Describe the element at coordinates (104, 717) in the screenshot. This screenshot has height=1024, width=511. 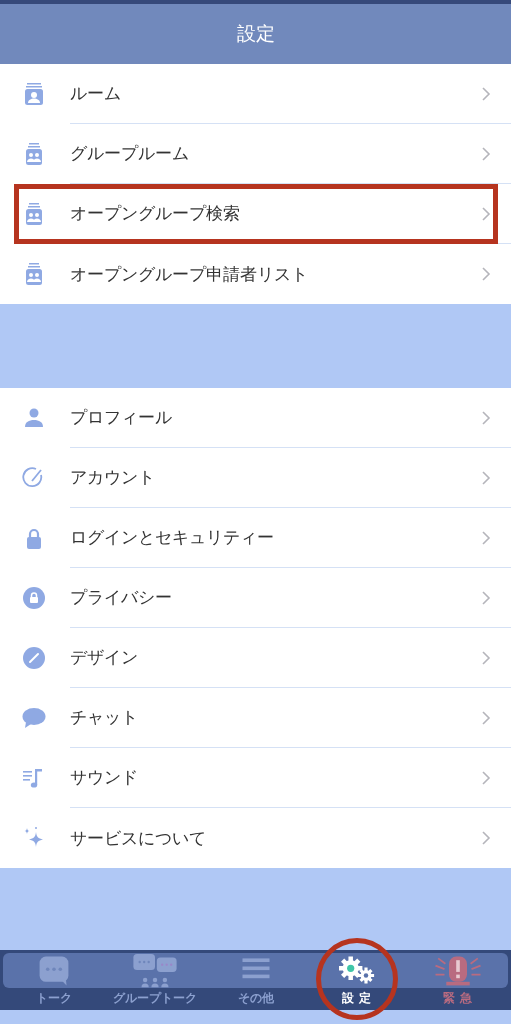
I see `item-label: チャット` at that location.